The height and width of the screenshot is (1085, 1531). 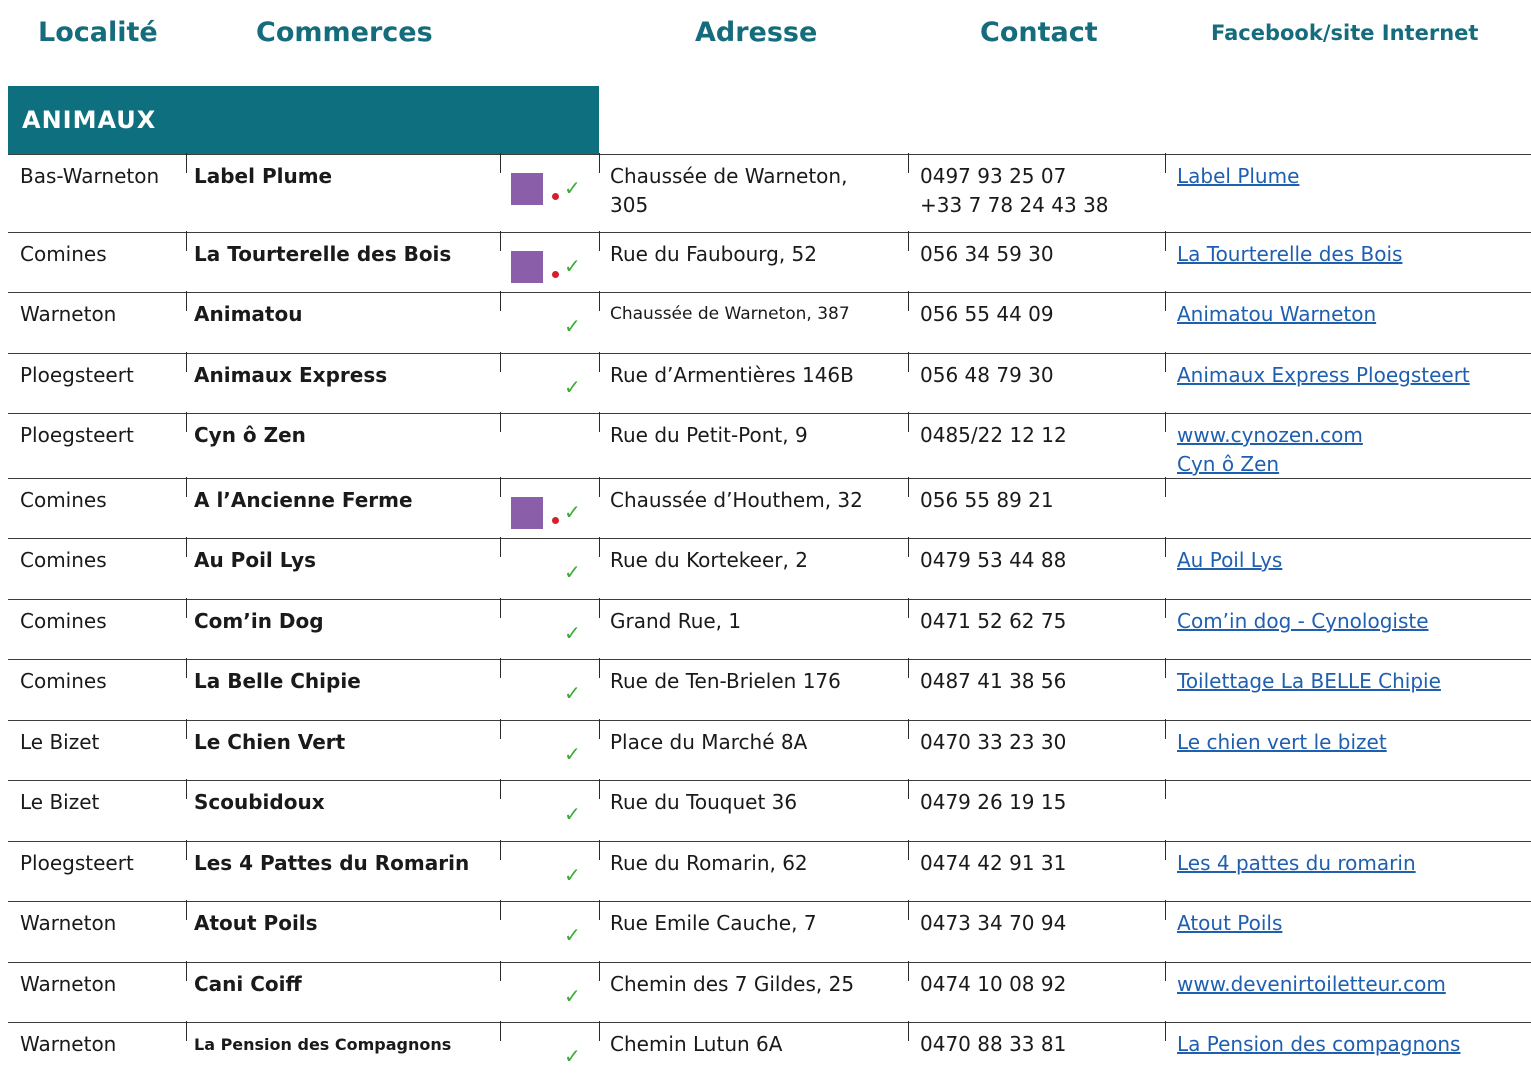 I want to click on cell-address: Rue d’Armentières 146B, so click(x=732, y=375).